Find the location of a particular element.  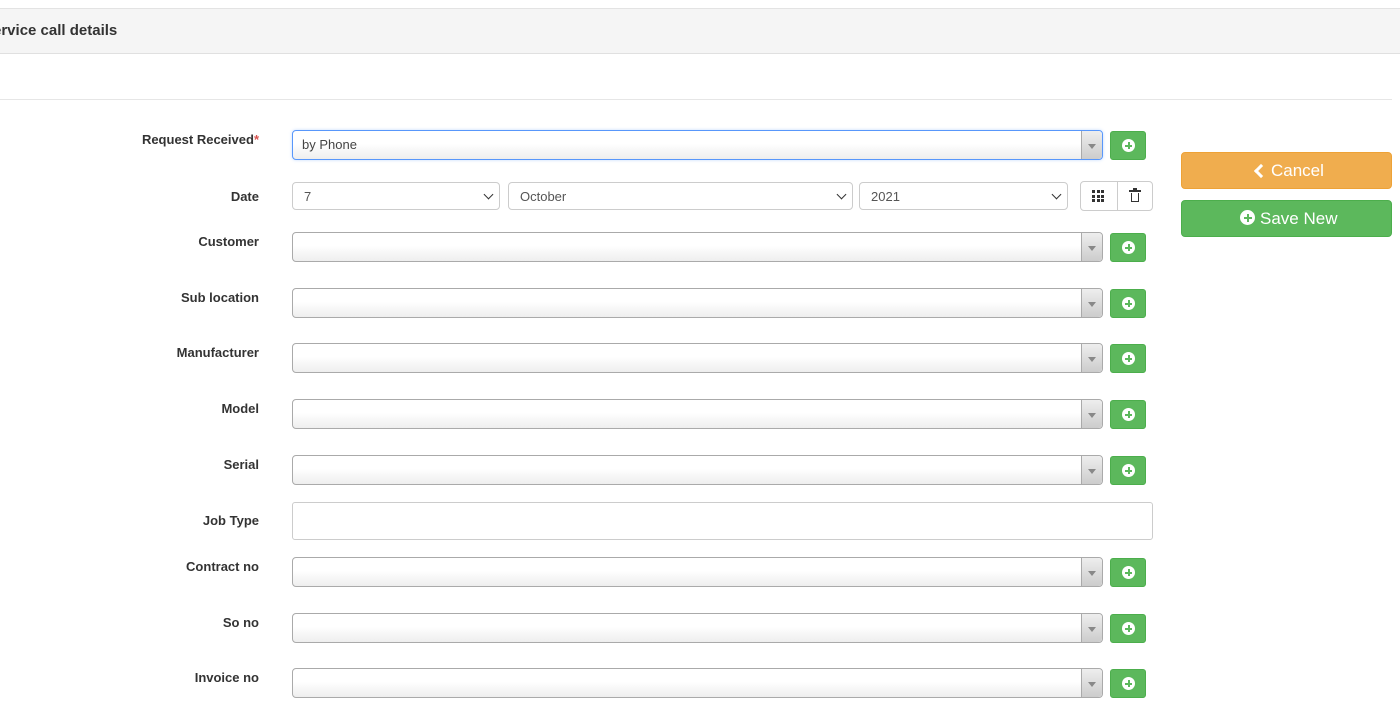

add-serial-button is located at coordinates (1128, 470).